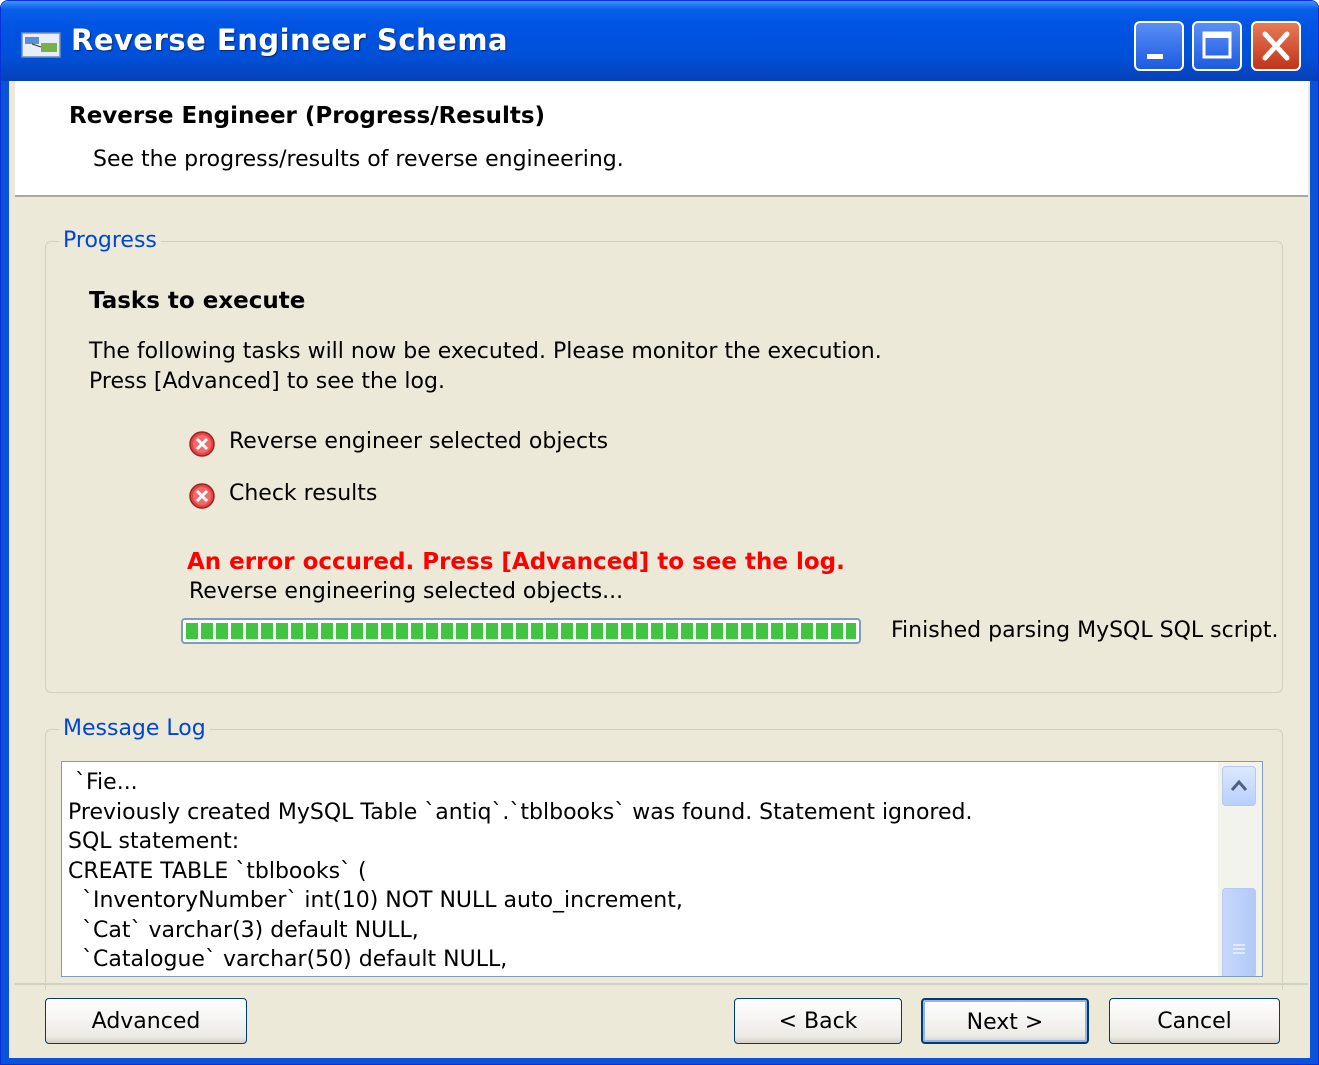 Image resolution: width=1319 pixels, height=1065 pixels. Describe the element at coordinates (290, 40) in the screenshot. I see `window-title: Reverse Engineer Schema` at that location.